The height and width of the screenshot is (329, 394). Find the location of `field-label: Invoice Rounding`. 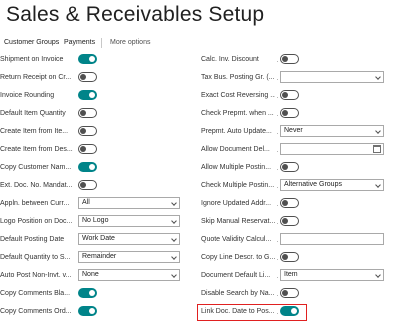

field-label: Invoice Rounding is located at coordinates (27, 95).